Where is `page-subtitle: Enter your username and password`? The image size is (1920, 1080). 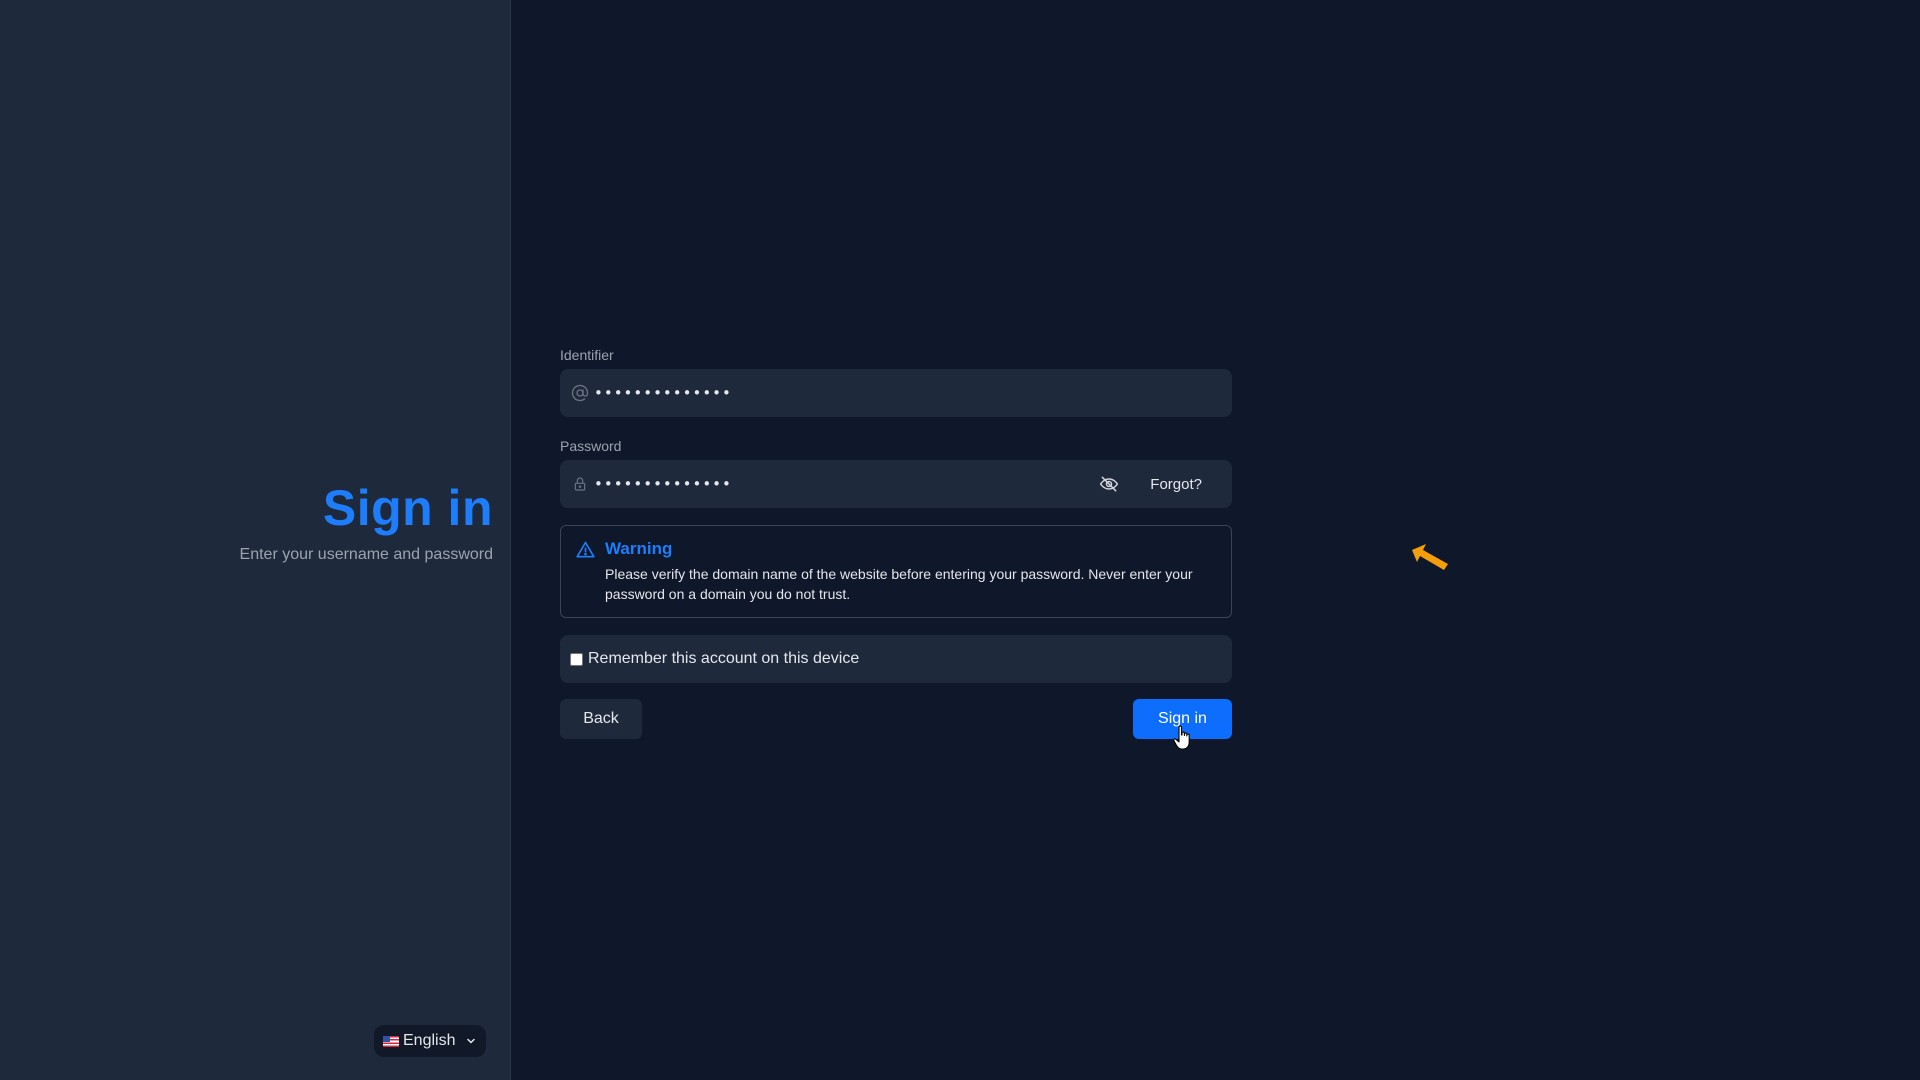 page-subtitle: Enter your username and password is located at coordinates (366, 554).